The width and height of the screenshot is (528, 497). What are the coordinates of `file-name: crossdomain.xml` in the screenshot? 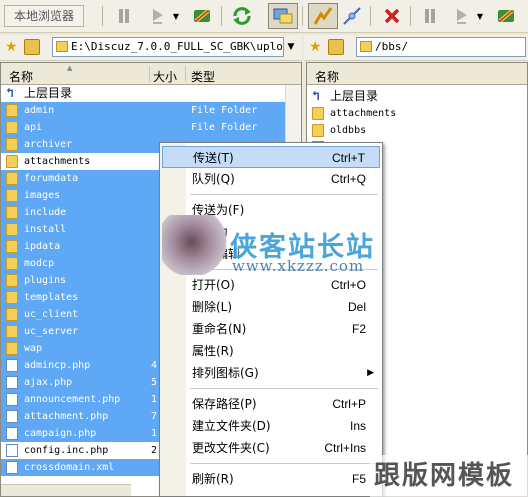 It's located at (69, 467).